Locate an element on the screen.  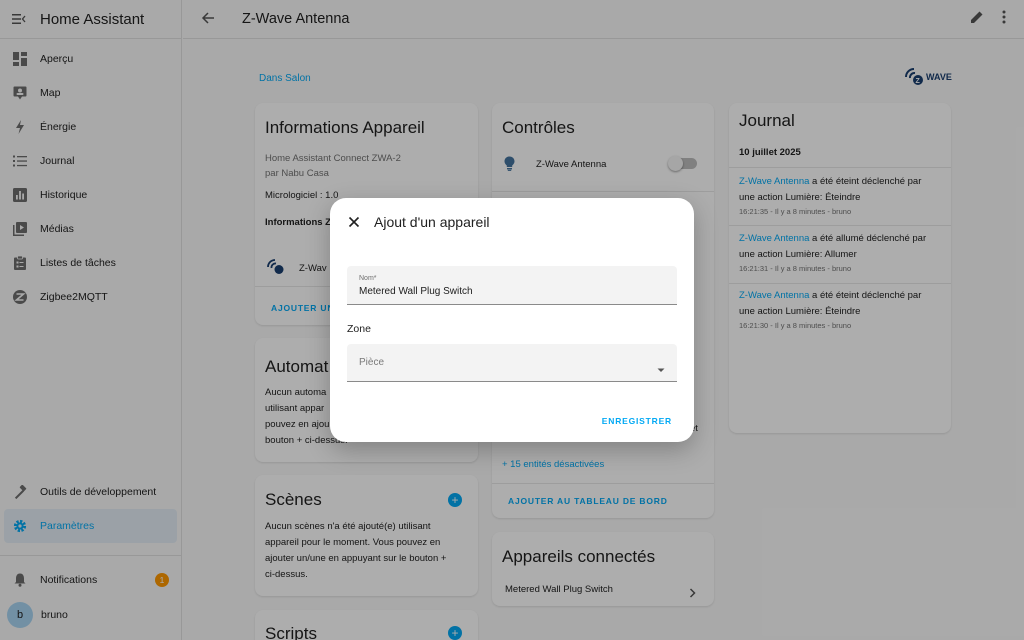
device-name-field: Nom* Metered Wall Plug Switch is located at coordinates (512, 285).